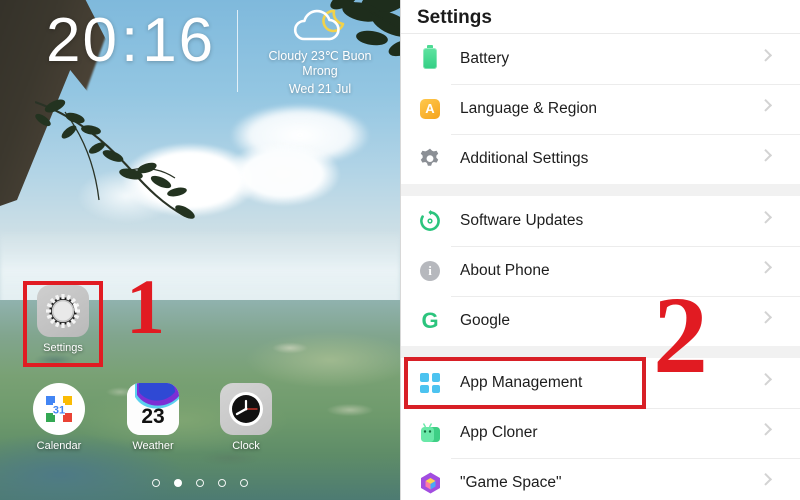  What do you see at coordinates (430, 483) in the screenshot?
I see `game-space-icon` at bounding box center [430, 483].